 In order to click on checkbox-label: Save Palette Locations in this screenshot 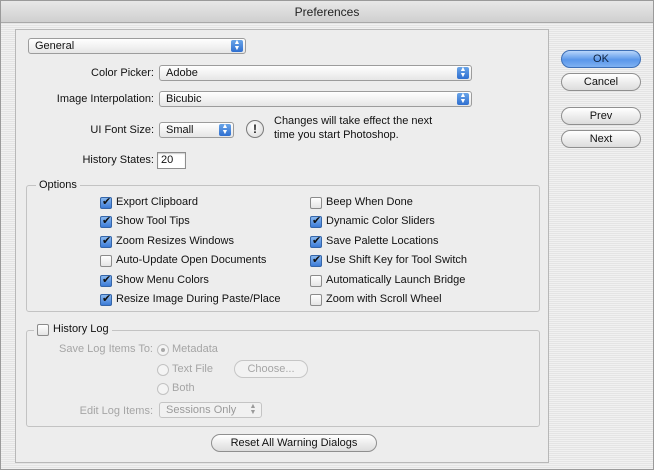, I will do `click(382, 241)`.